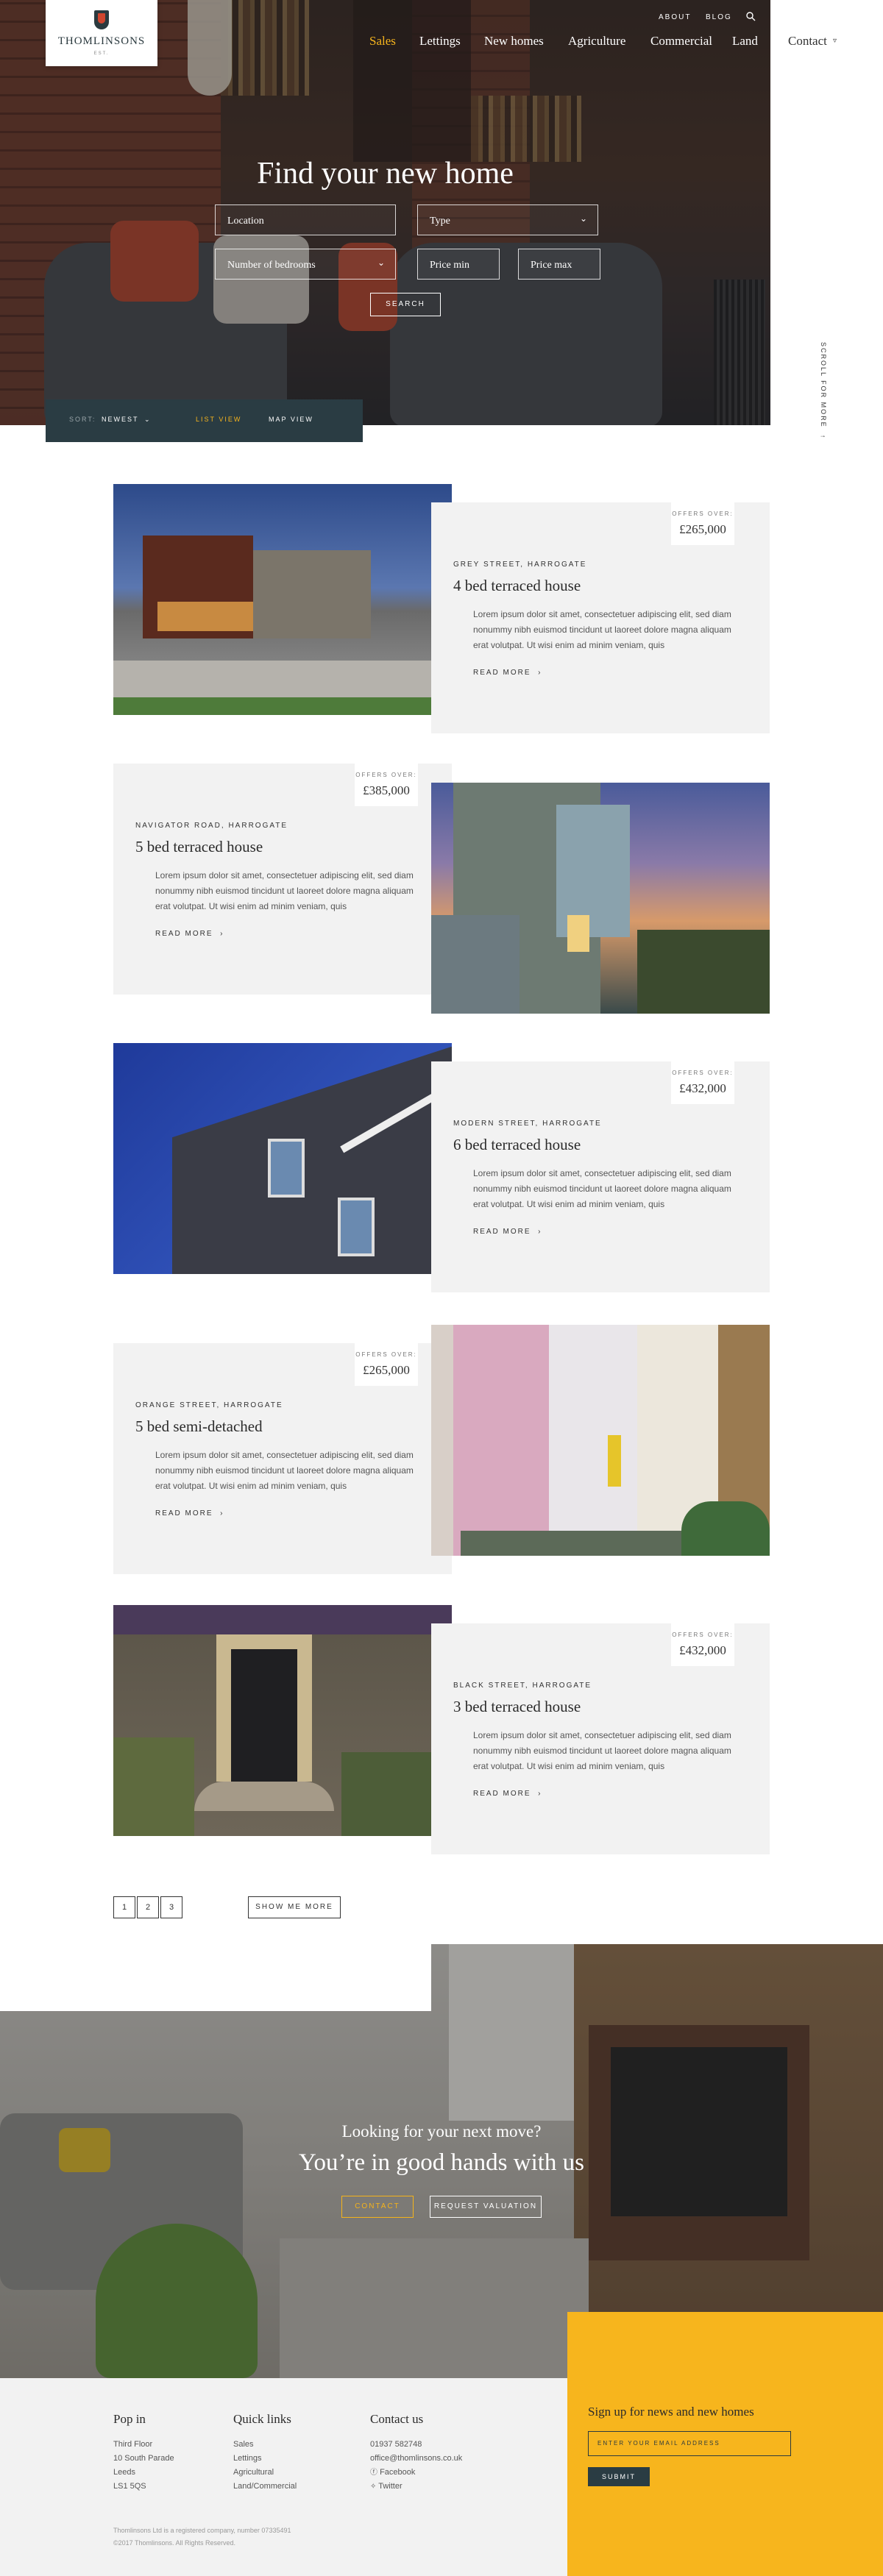 This screenshot has width=883, height=2576. I want to click on nav-about: ABOUT, so click(675, 17).